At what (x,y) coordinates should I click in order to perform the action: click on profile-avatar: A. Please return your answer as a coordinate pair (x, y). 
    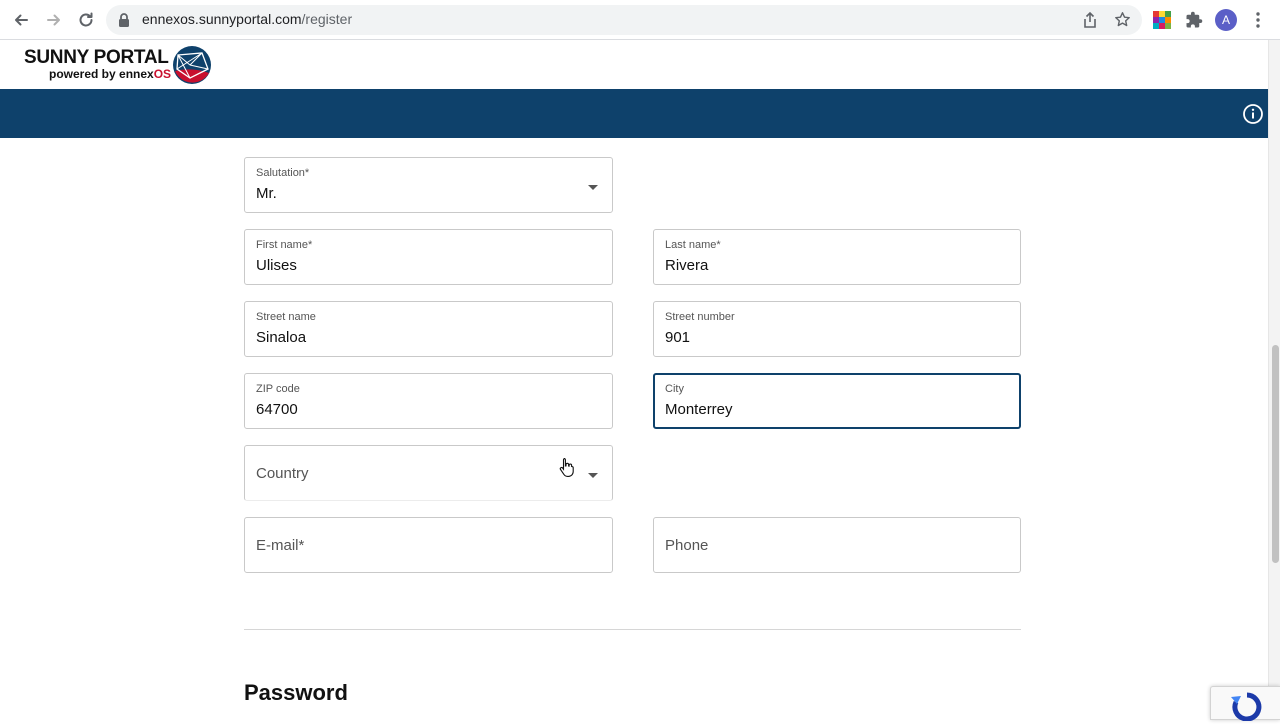
    Looking at the image, I should click on (1226, 20).